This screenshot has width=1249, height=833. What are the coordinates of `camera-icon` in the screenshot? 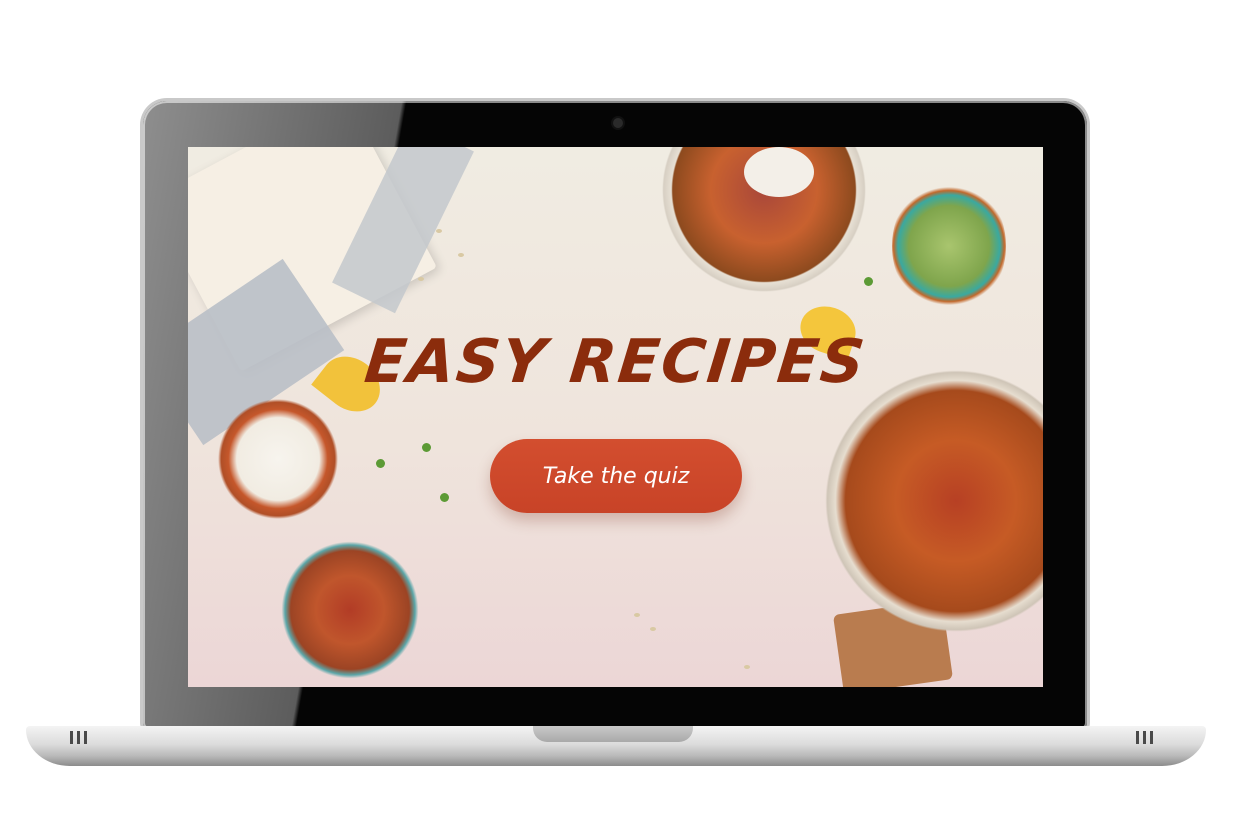 It's located at (618, 123).